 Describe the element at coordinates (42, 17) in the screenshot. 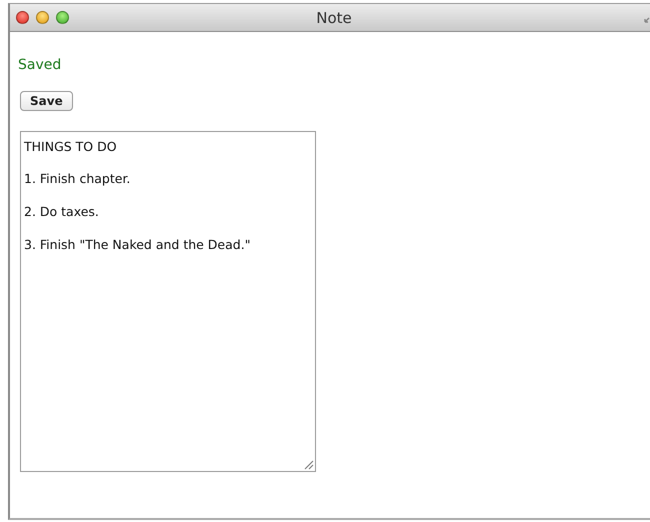

I see `minimize-button` at that location.